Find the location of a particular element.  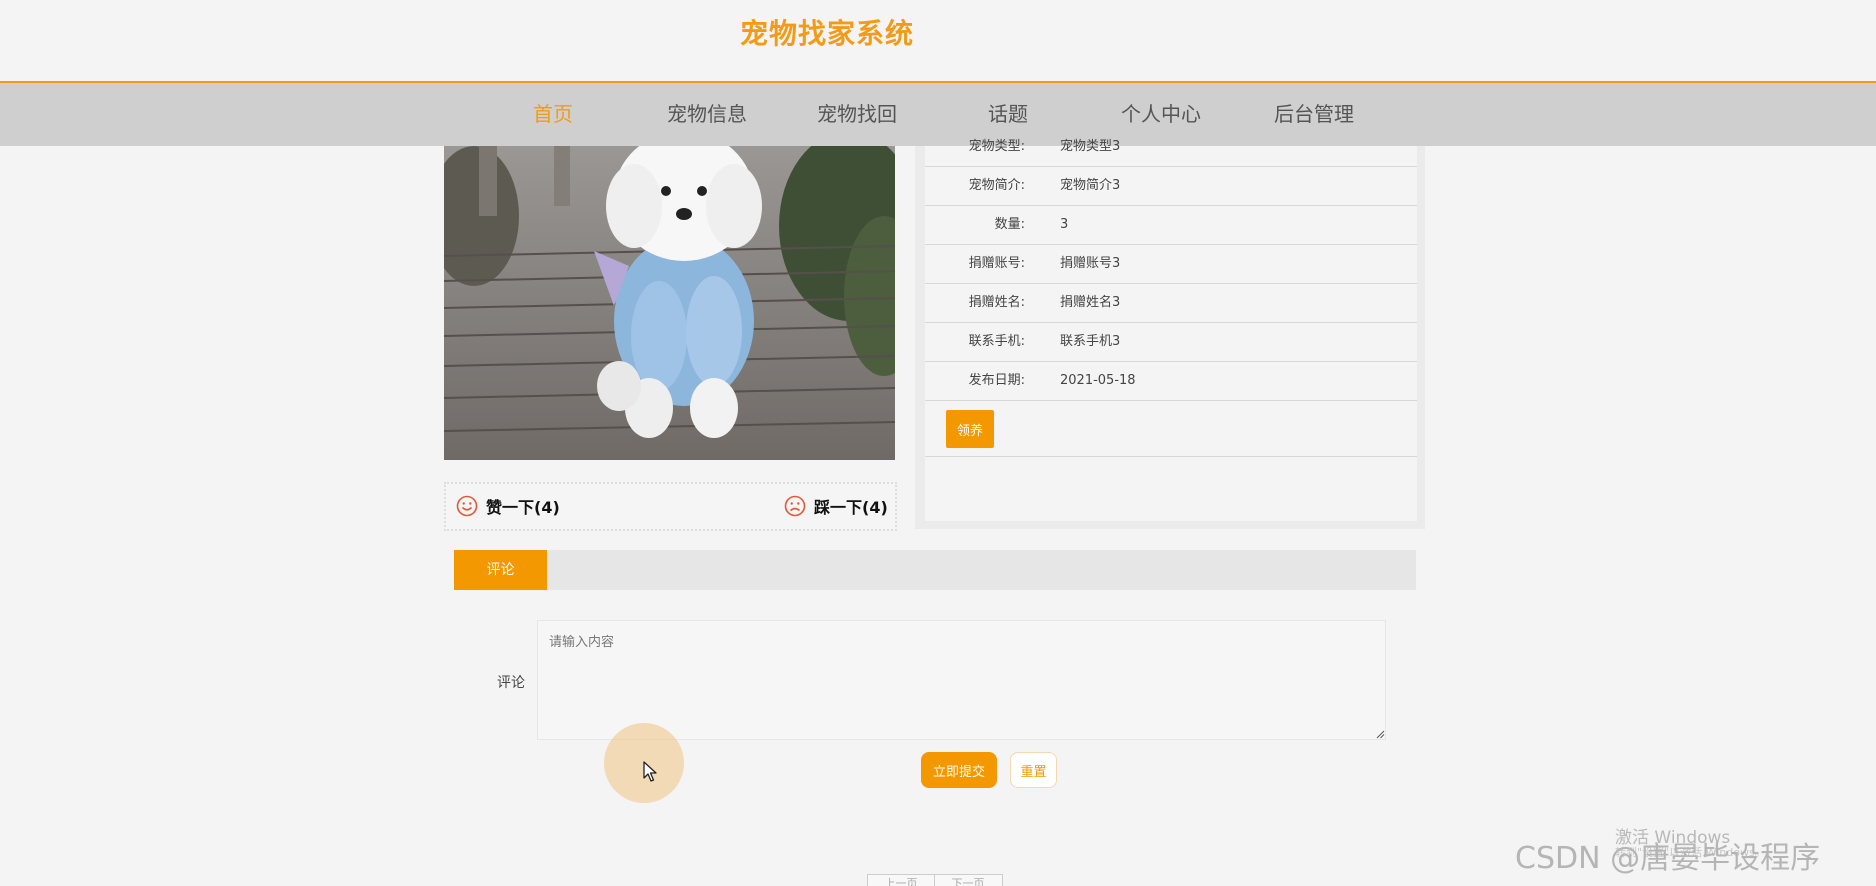

site-header: 宠物找家系统 is located at coordinates (938, 41).